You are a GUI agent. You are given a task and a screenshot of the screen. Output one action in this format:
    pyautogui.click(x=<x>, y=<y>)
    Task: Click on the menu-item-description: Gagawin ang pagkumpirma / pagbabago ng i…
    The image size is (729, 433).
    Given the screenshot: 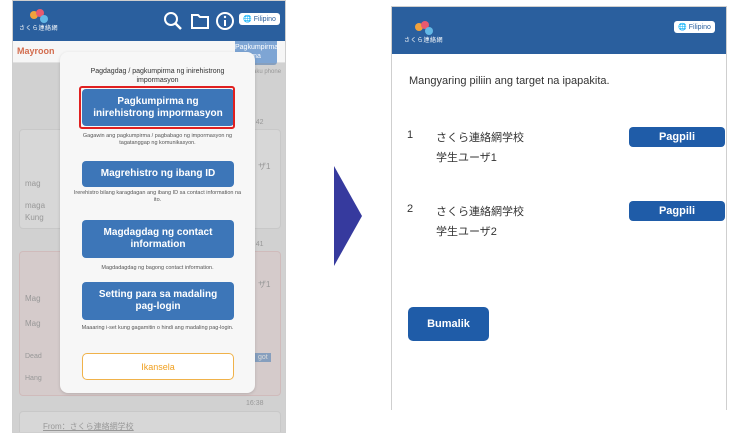 What is the action you would take?
    pyautogui.click(x=157, y=139)
    